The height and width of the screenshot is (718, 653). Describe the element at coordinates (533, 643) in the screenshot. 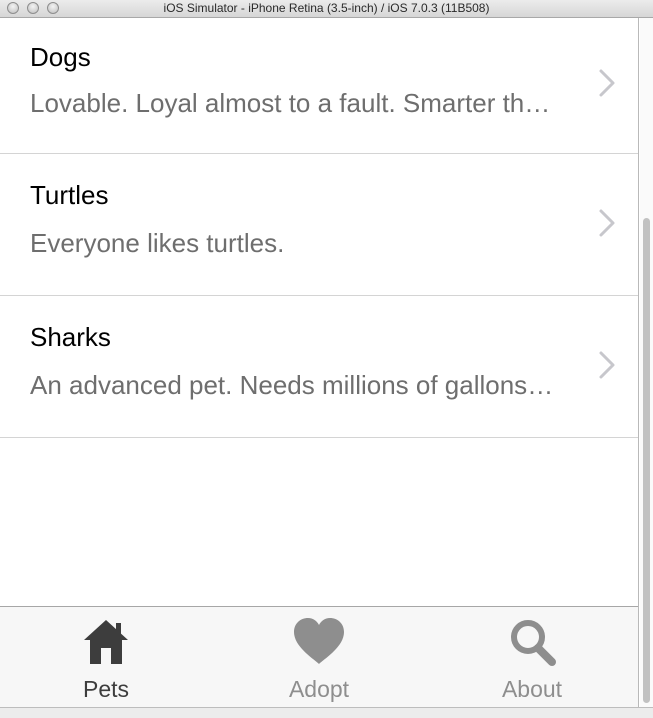

I see `search-icon` at that location.